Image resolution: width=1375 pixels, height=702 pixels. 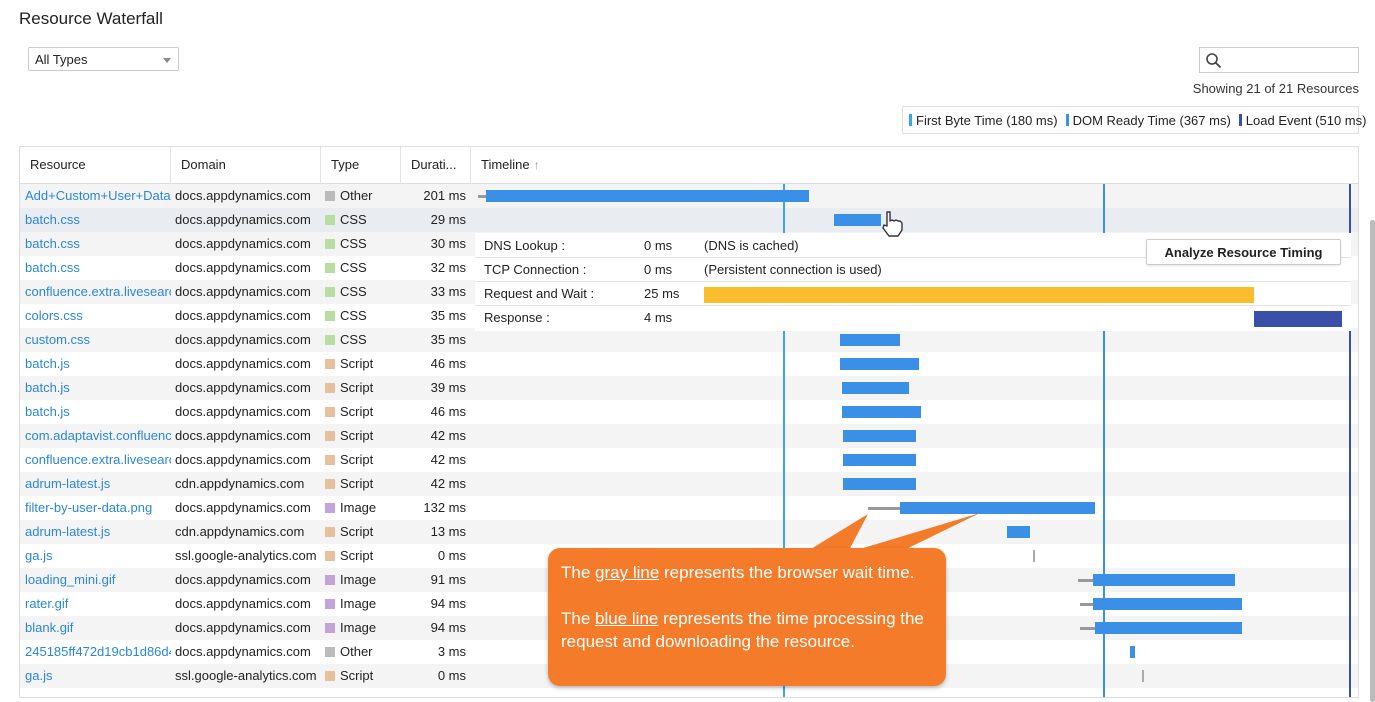 What do you see at coordinates (365, 652) in the screenshot?
I see `type-cell: Other` at bounding box center [365, 652].